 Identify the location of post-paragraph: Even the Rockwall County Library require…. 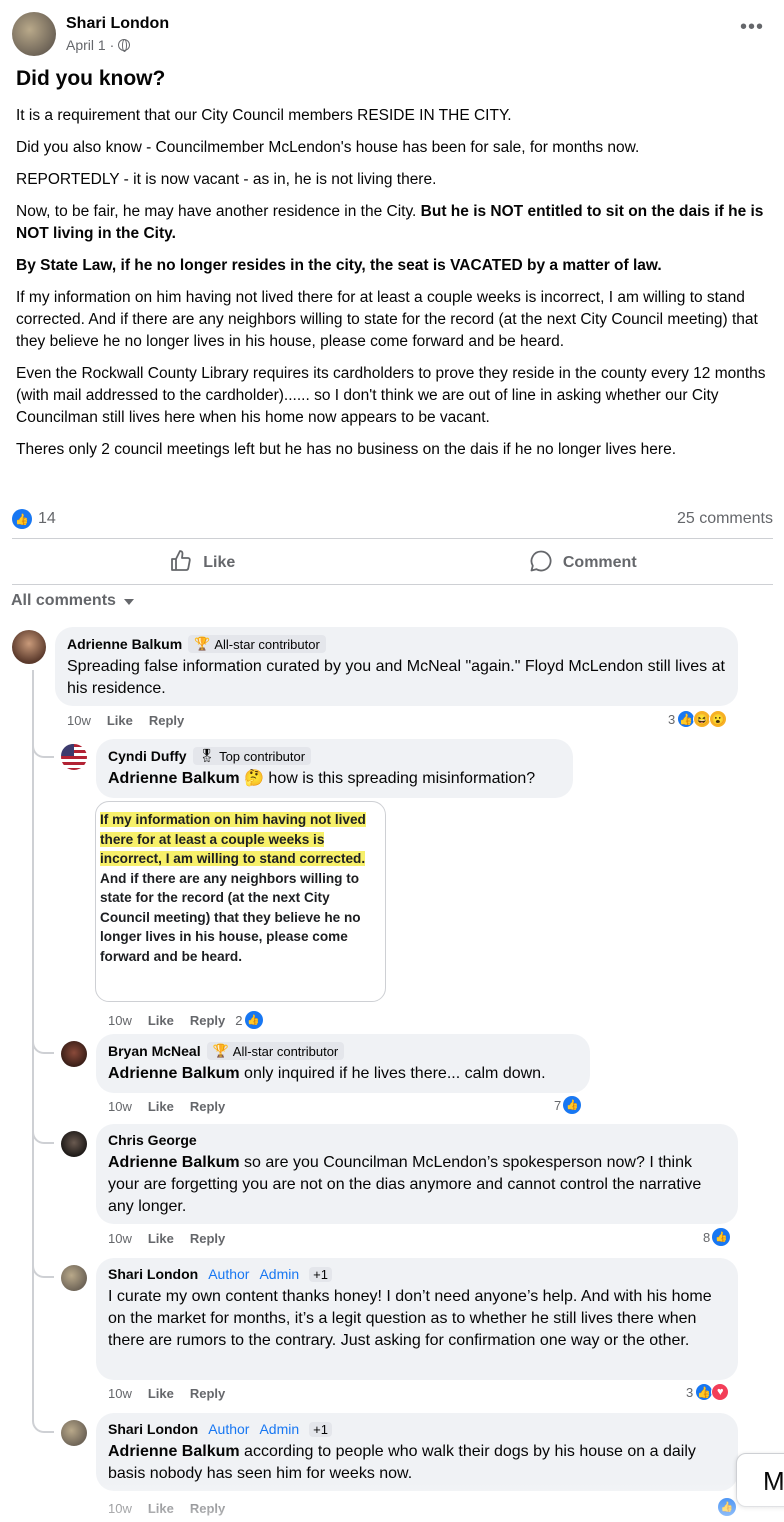
(391, 395).